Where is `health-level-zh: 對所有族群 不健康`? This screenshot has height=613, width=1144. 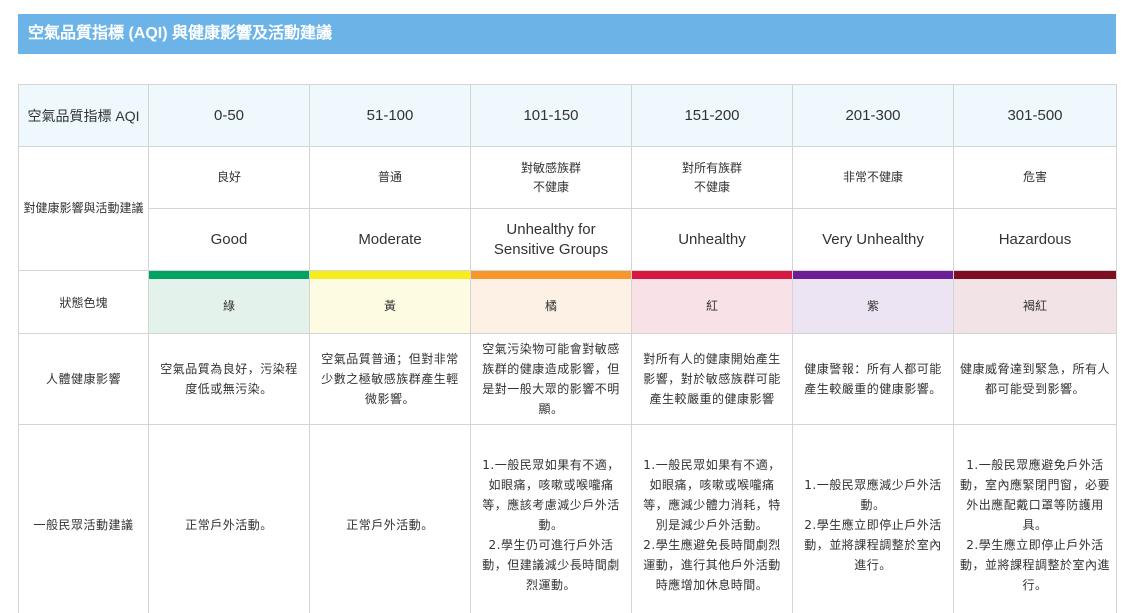
health-level-zh: 對所有族群 不健康 is located at coordinates (712, 177).